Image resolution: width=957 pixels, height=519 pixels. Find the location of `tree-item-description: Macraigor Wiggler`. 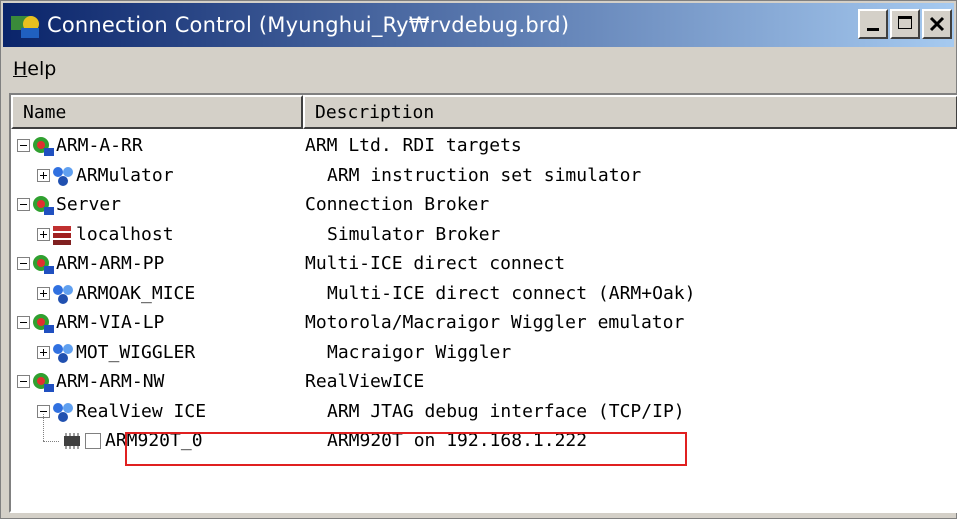

tree-item-description: Macraigor Wiggler is located at coordinates (419, 352).